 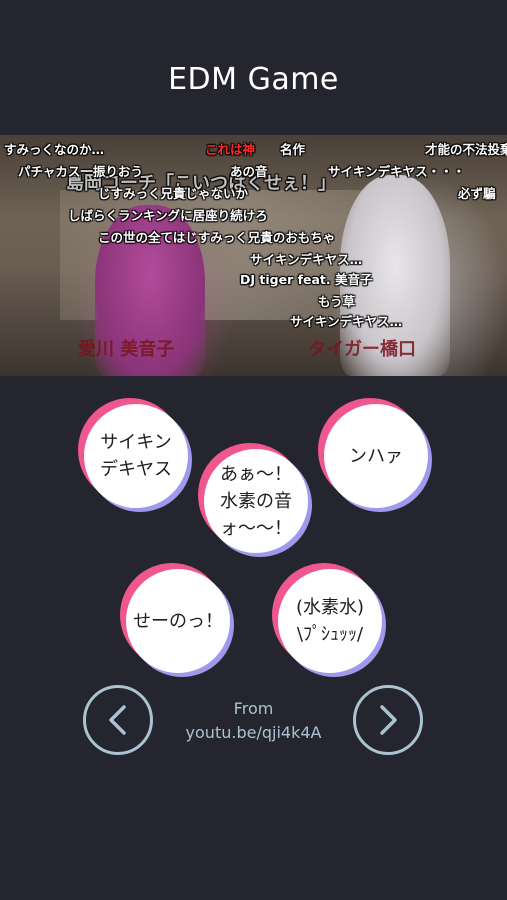 I want to click on sound-button-label: あぁ～！ 水素の音 ォ～～！, so click(x=256, y=501).